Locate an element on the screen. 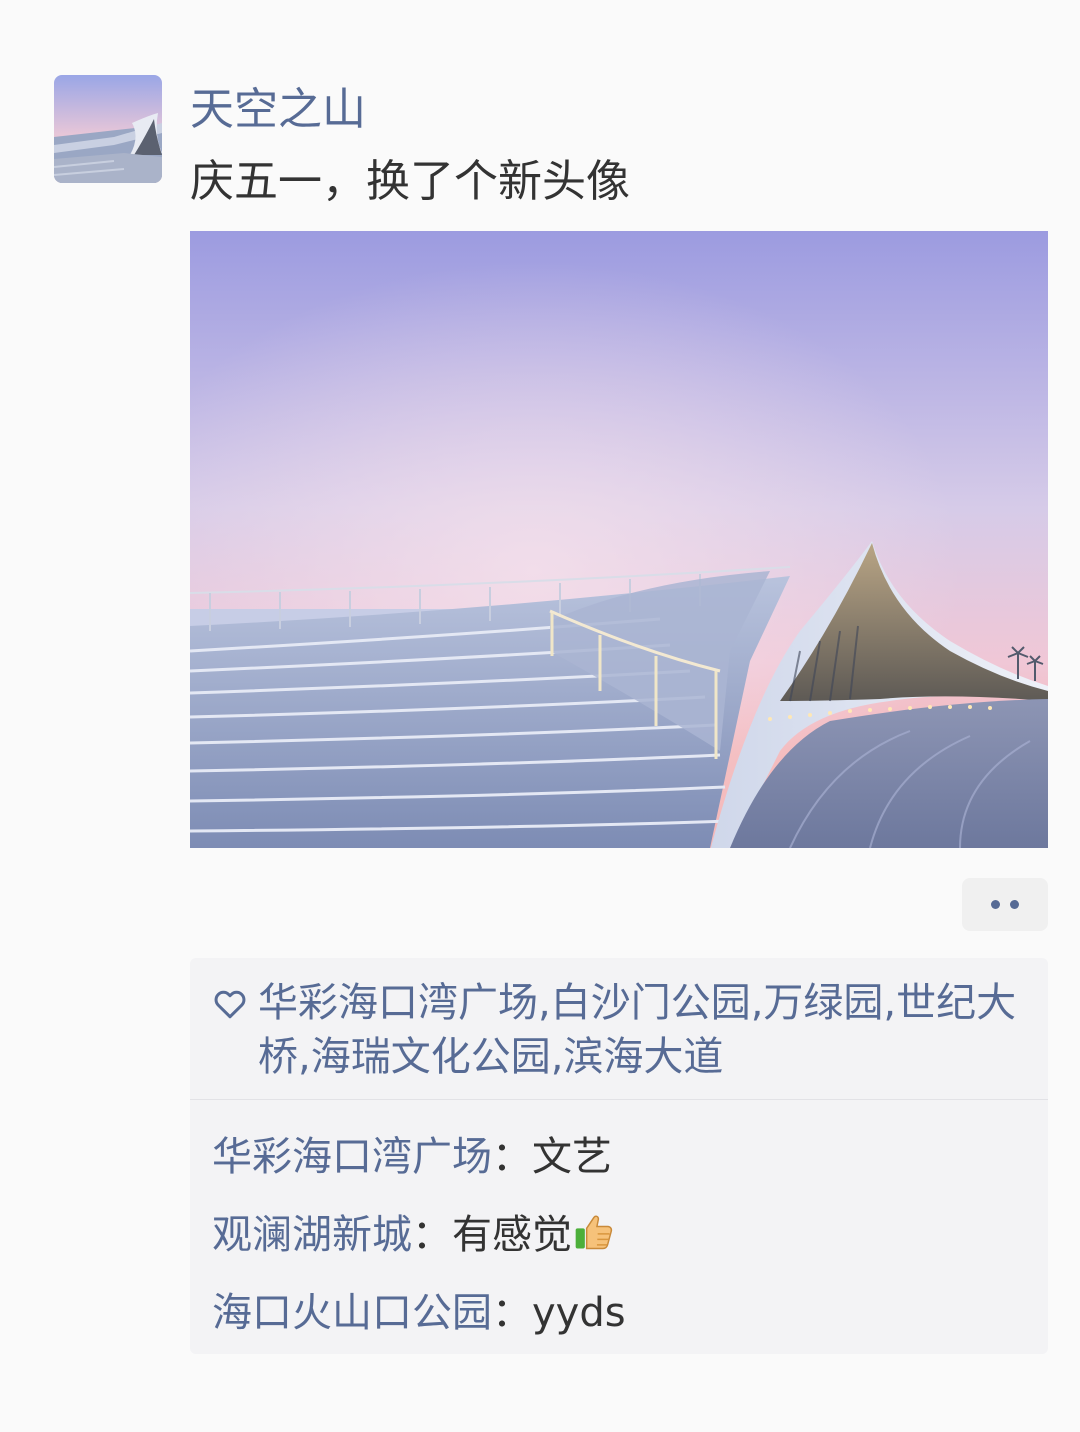  thumbs-up-icon is located at coordinates (594, 1232).